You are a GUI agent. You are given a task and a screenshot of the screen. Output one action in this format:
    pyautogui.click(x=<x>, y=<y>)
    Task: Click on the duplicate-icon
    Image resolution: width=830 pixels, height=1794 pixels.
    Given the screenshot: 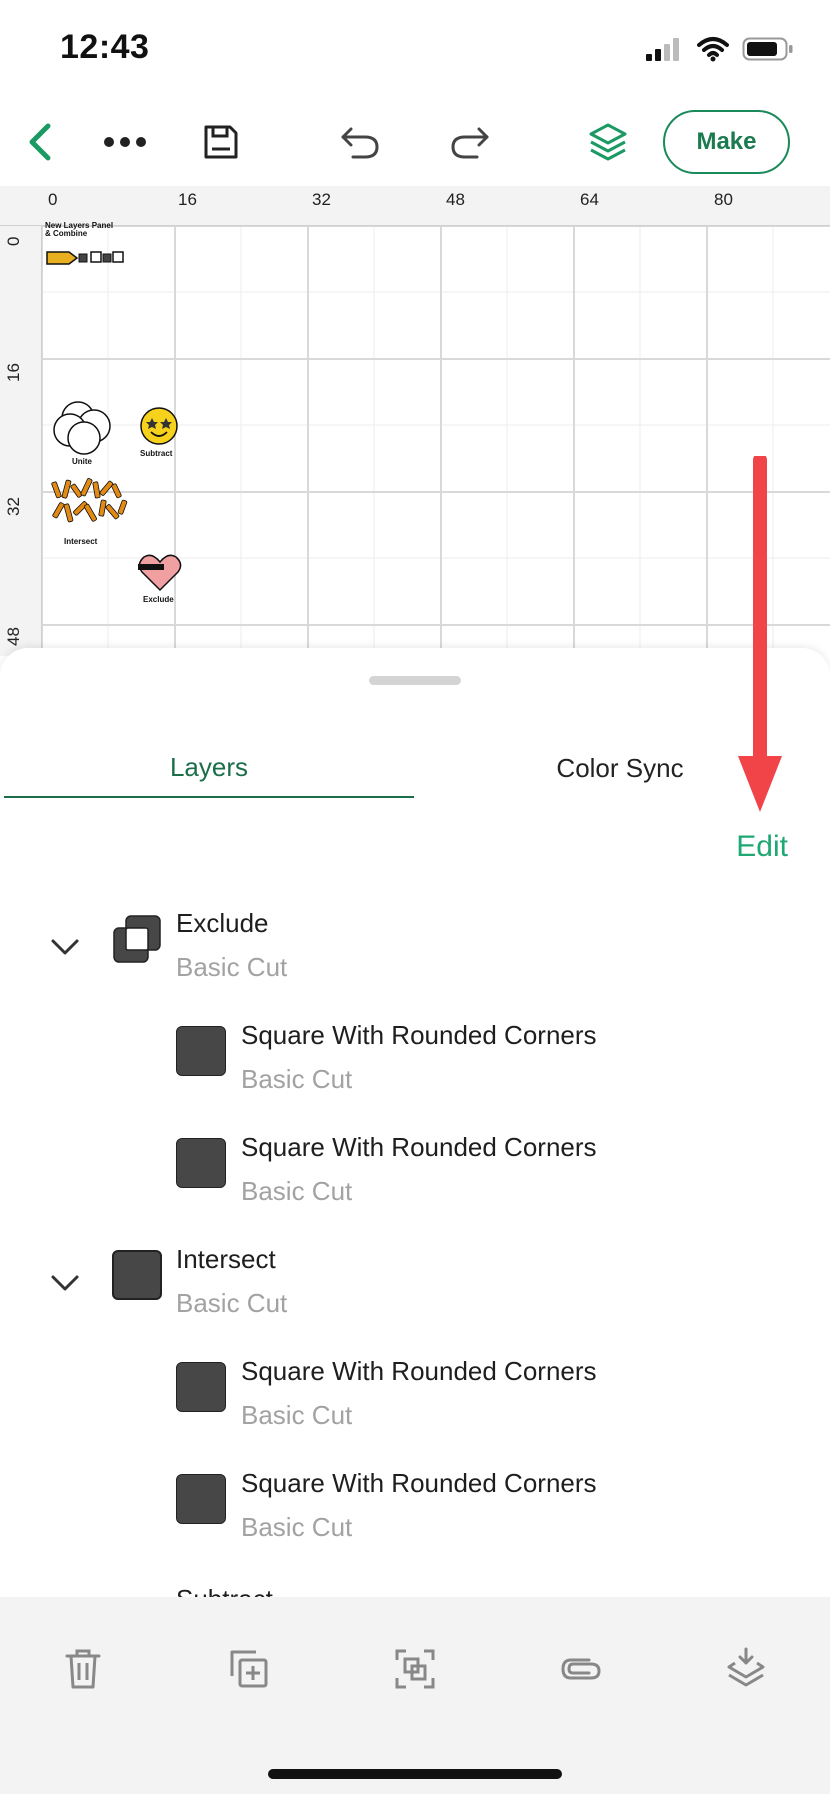 What is the action you would take?
    pyautogui.click(x=249, y=1669)
    